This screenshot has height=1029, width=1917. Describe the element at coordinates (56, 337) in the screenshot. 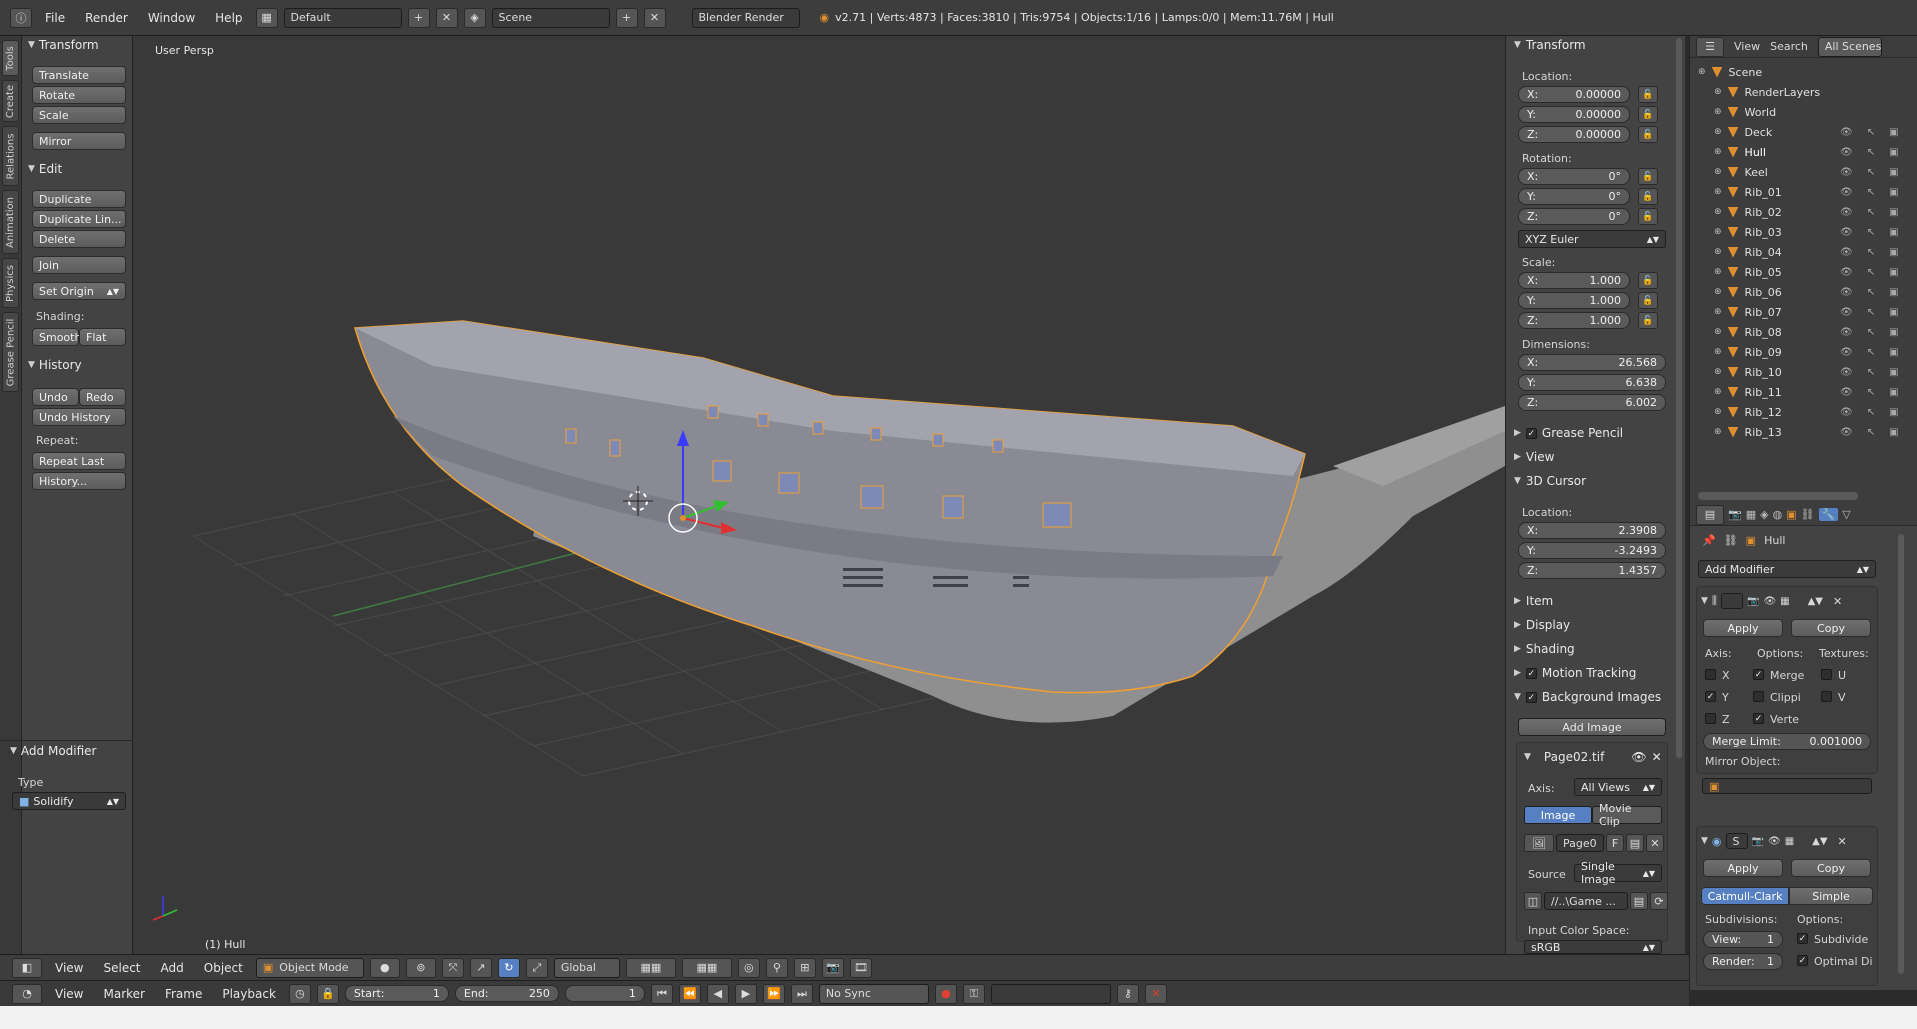

I see `smooth-button: Smooth` at that location.